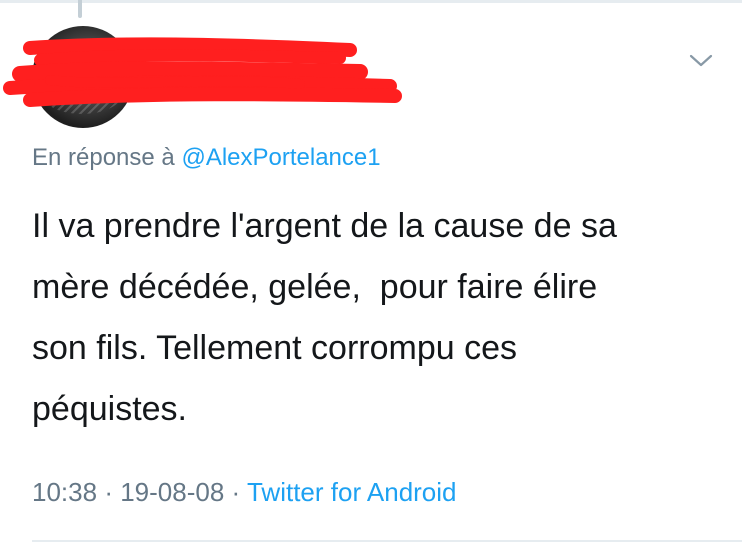 The width and height of the screenshot is (742, 548). Describe the element at coordinates (244, 492) in the screenshot. I see `tweet-meta: 10:38 · 19-08-08 · Twitter for Android` at that location.